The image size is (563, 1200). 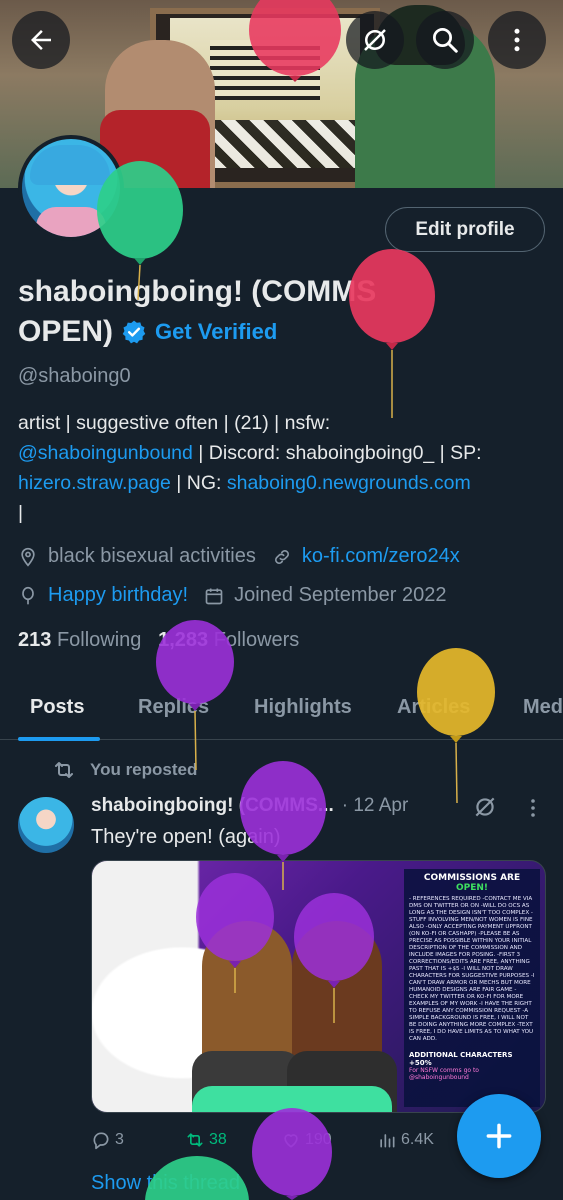 I want to click on tab-active-indicator, so click(x=59, y=739).